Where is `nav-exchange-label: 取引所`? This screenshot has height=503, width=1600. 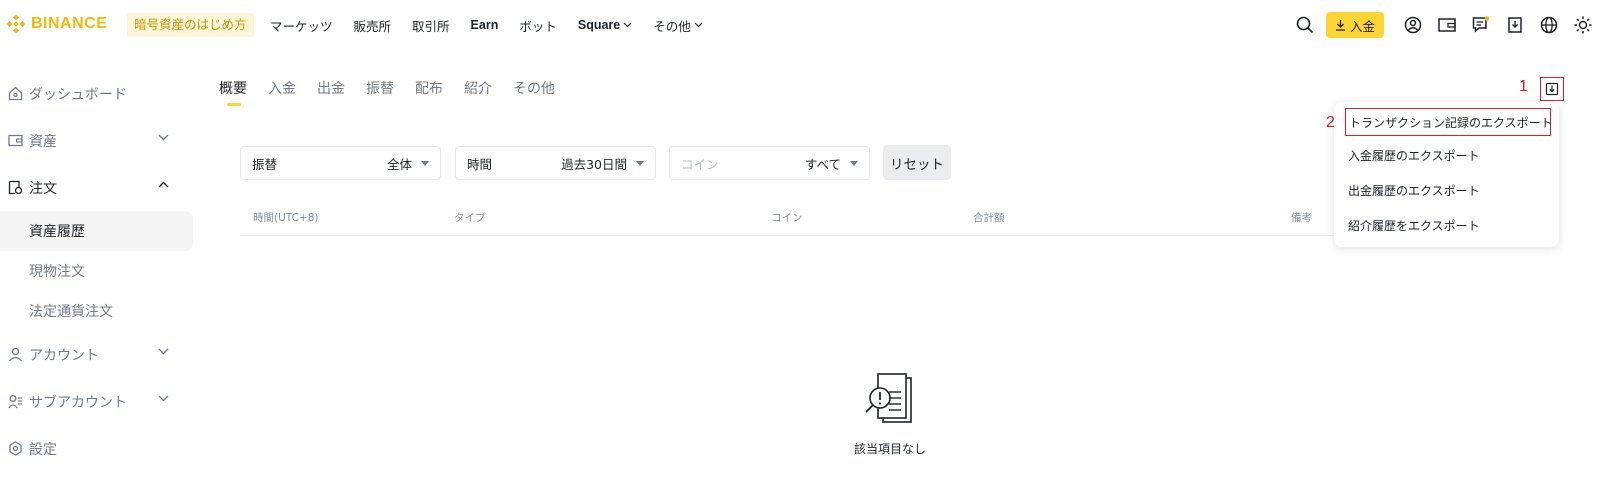 nav-exchange-label: 取引所 is located at coordinates (431, 26).